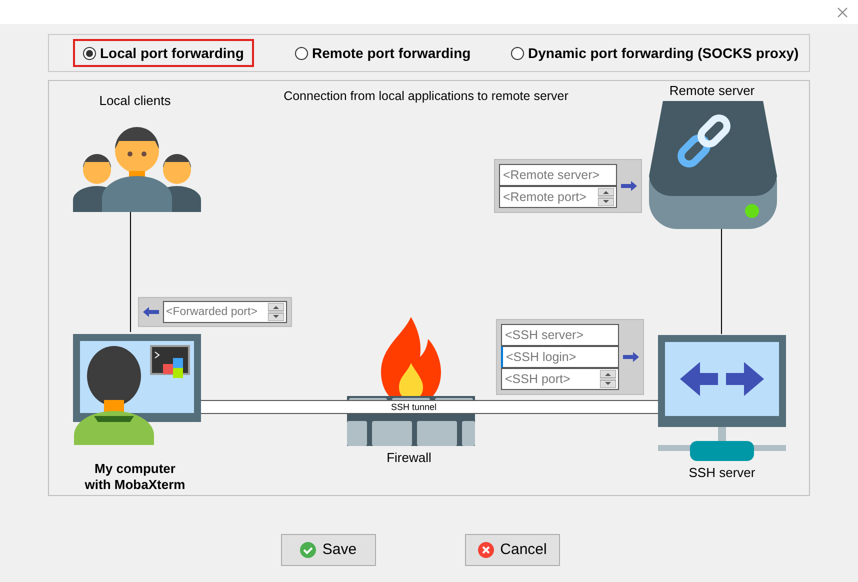  I want to click on node-label: My computer with MobaXterm, so click(135, 477).